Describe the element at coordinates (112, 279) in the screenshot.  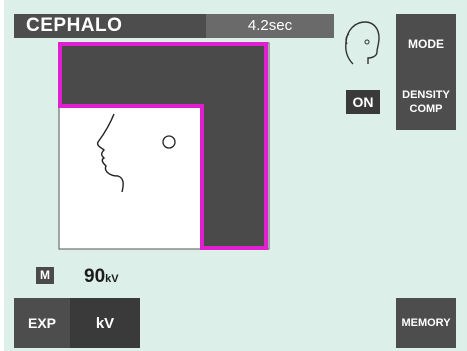
I see `kv-unit: kV` at that location.